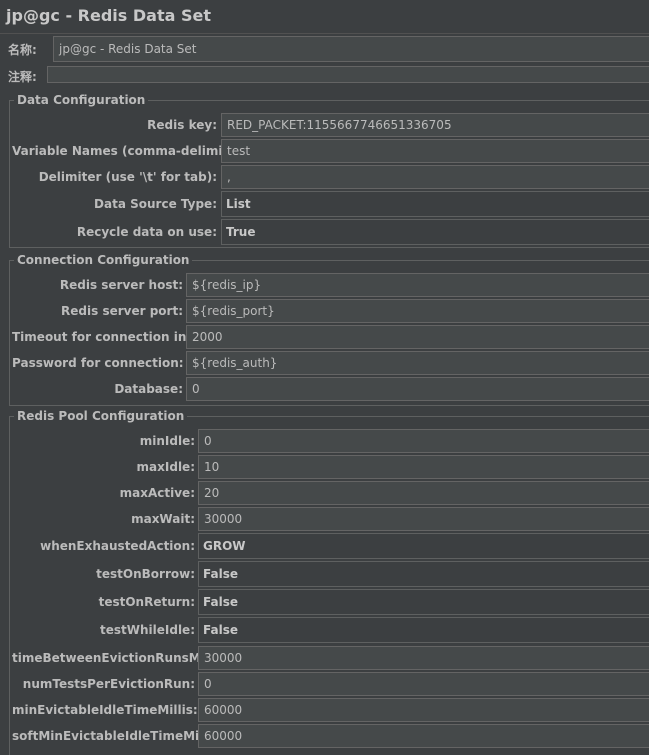 The height and width of the screenshot is (755, 649). What do you see at coordinates (423, 441) in the screenshot?
I see `min-idle-input: 0` at bounding box center [423, 441].